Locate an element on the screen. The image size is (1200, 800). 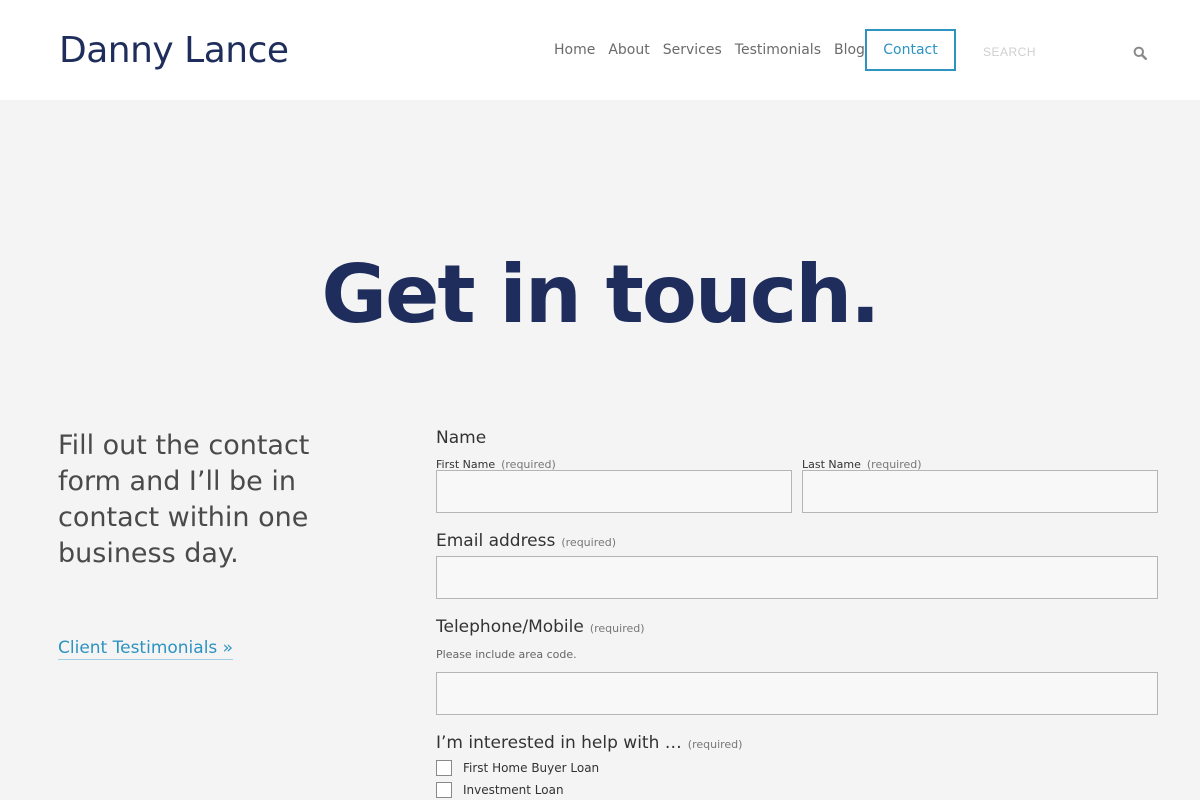
phone-label: Telephone/Mobile is located at coordinates (510, 627).